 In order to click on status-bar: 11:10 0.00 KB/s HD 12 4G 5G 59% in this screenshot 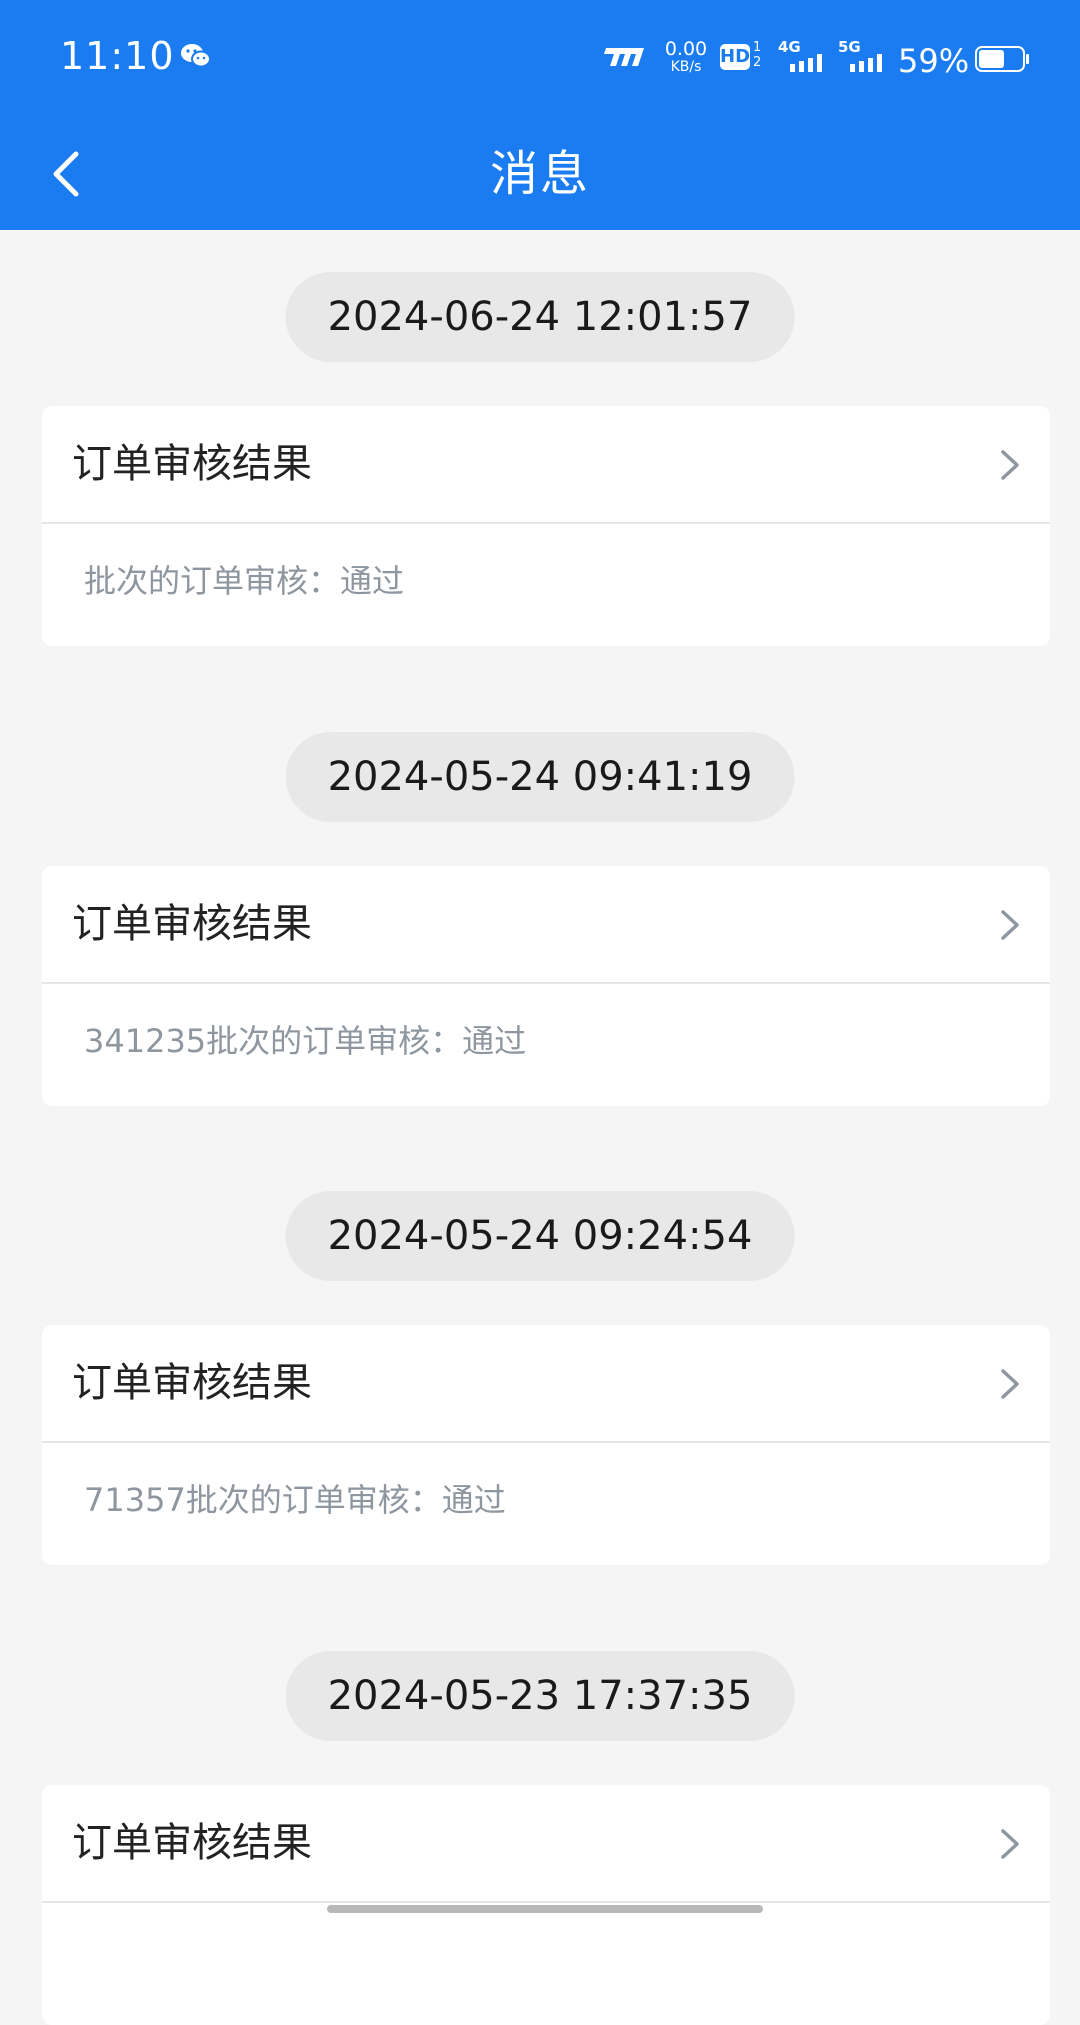, I will do `click(540, 58)`.